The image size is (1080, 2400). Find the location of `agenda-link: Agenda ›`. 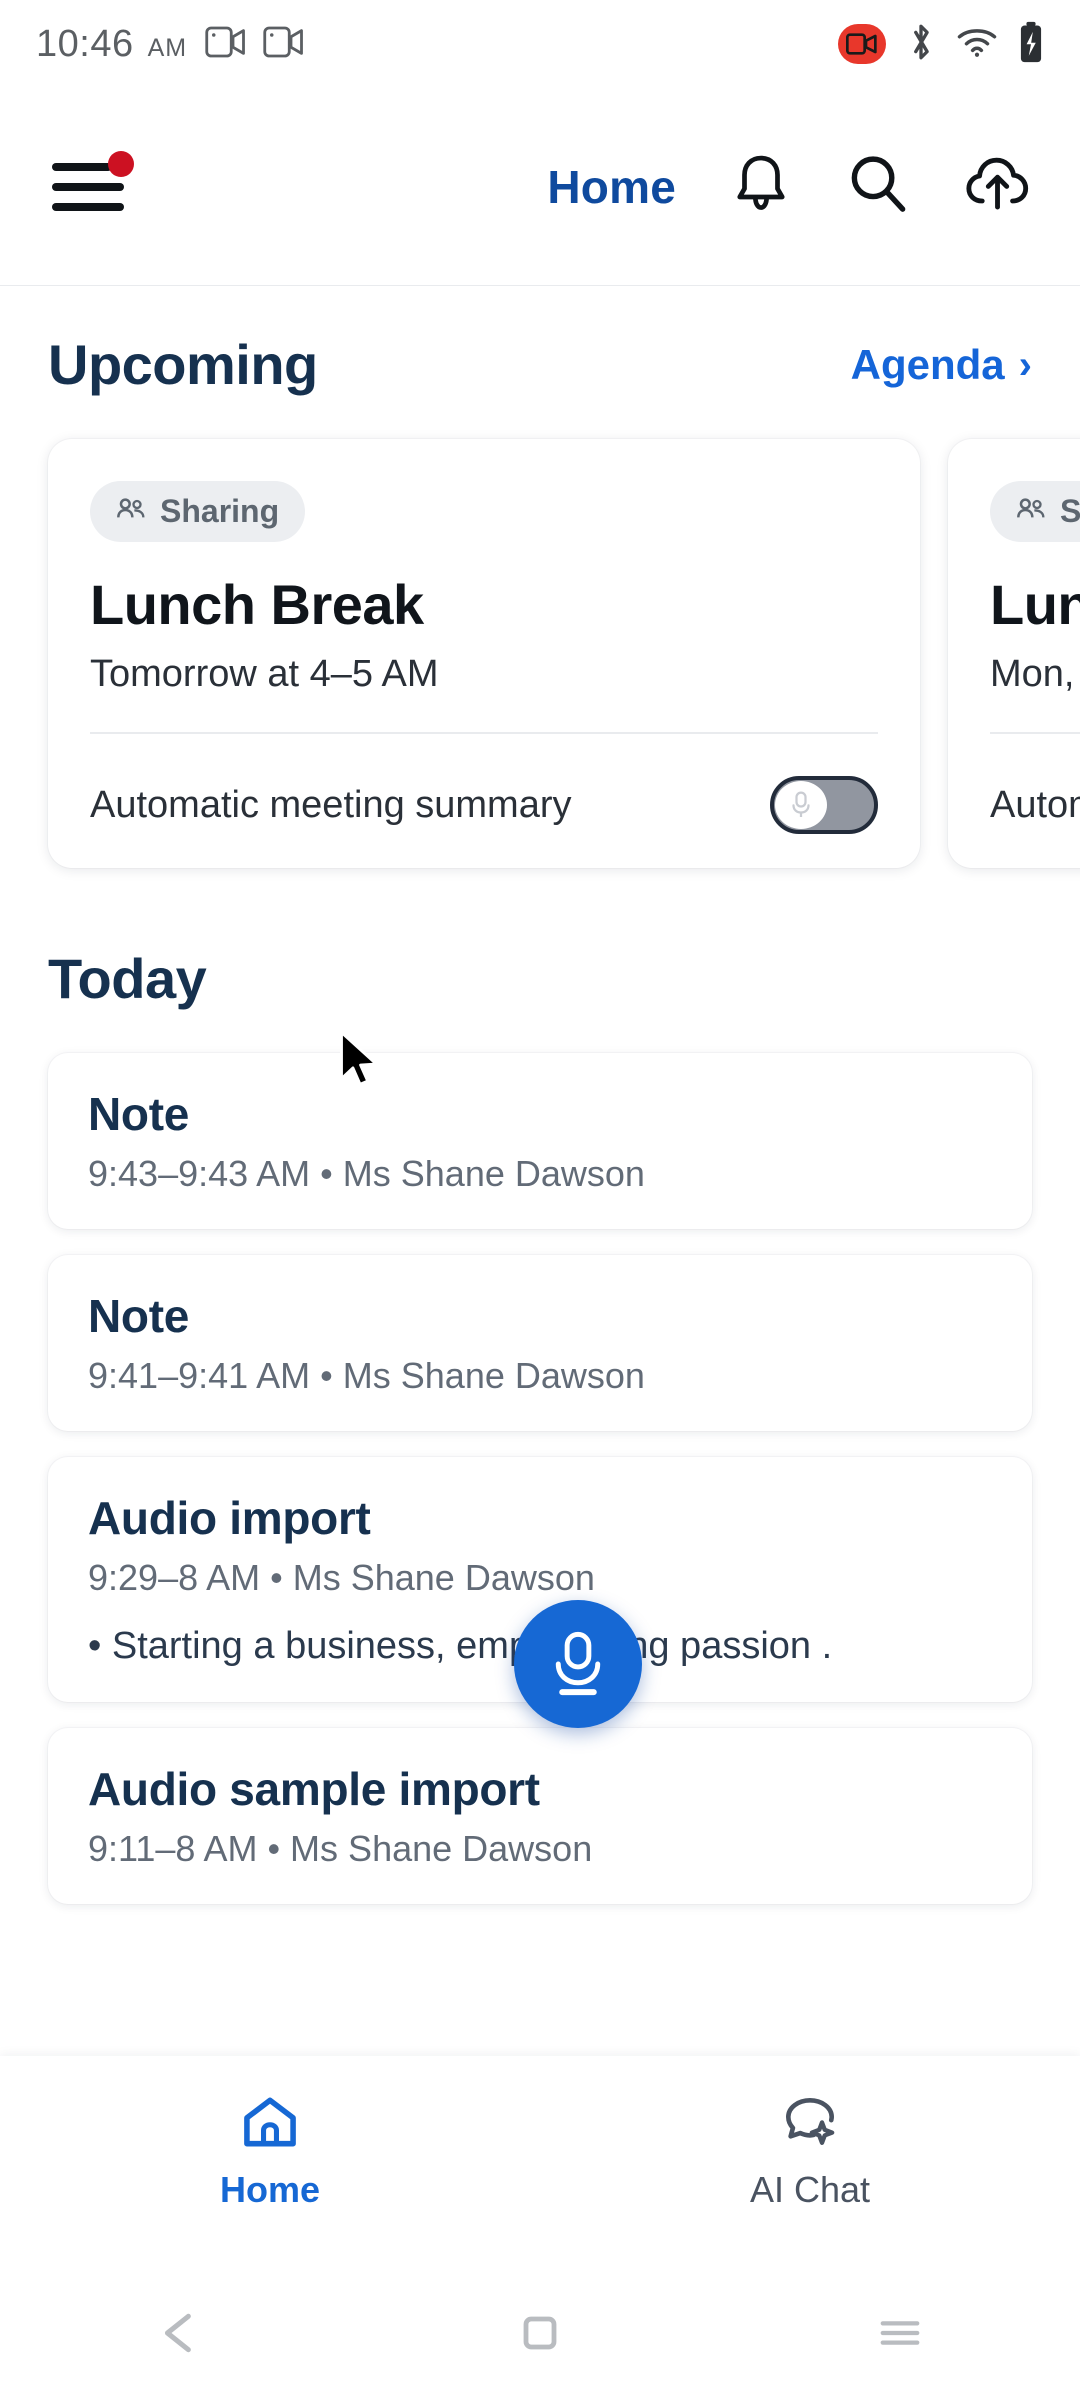

agenda-link: Agenda › is located at coordinates (941, 365).